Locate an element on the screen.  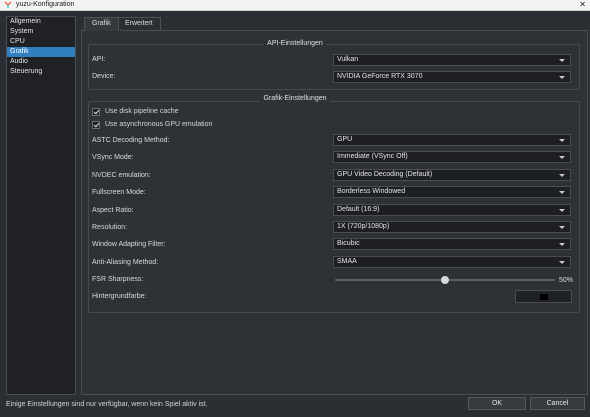
sidebar-item-steuerung: Steuerung is located at coordinates (41, 72).